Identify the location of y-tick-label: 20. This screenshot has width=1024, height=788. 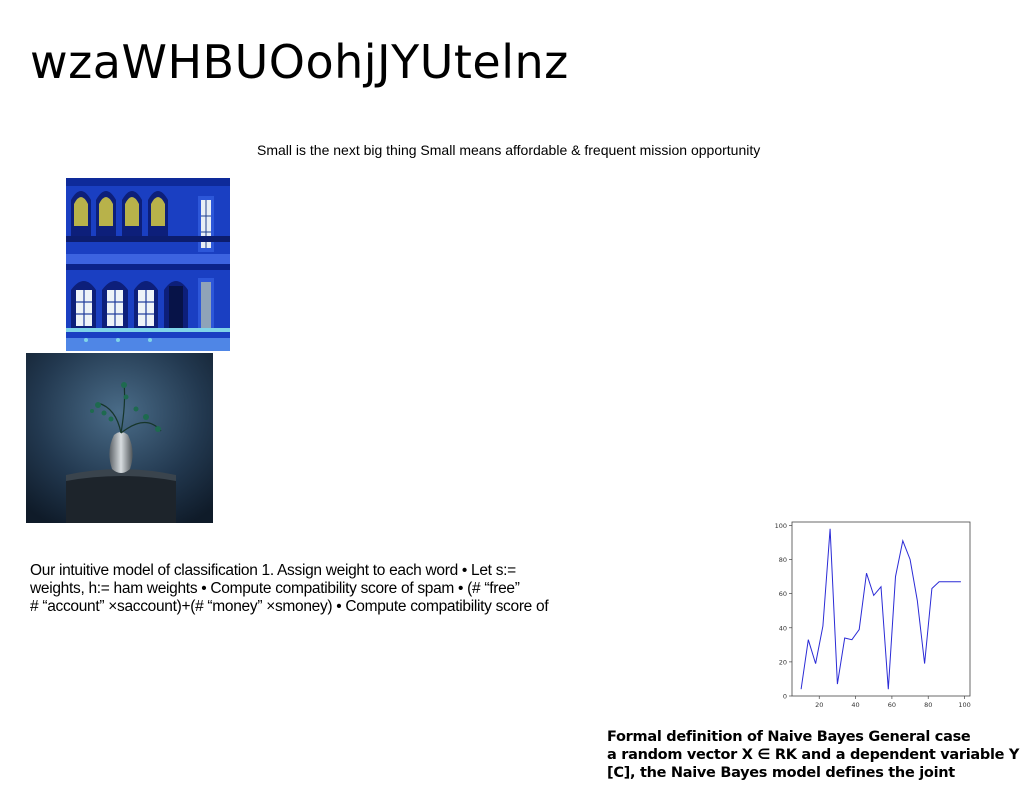
(783, 662).